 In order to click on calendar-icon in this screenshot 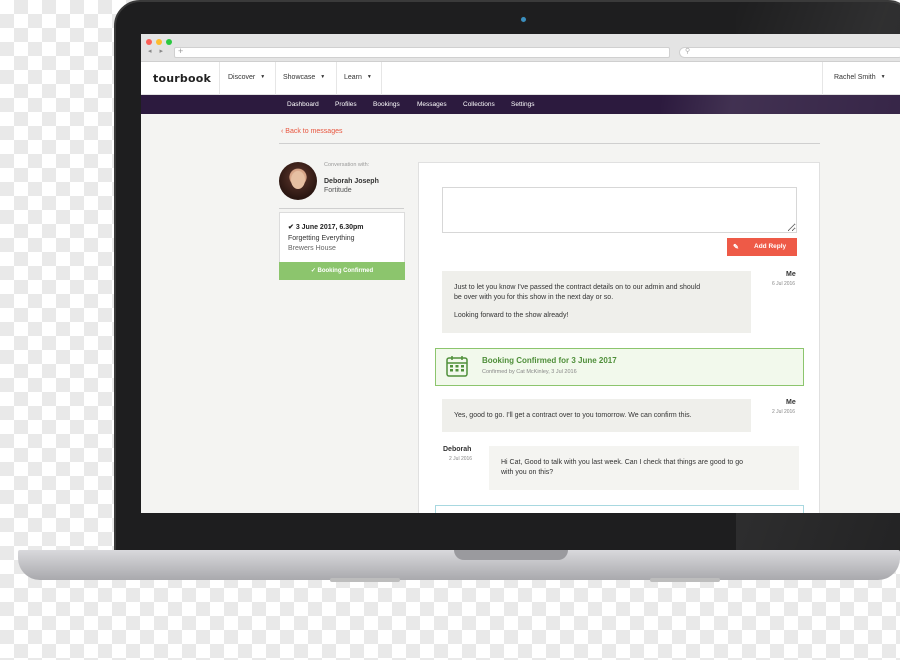, I will do `click(457, 366)`.